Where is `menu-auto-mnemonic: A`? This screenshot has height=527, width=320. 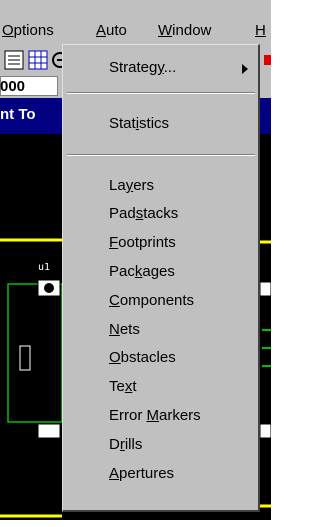 menu-auto-mnemonic: A is located at coordinates (101, 30).